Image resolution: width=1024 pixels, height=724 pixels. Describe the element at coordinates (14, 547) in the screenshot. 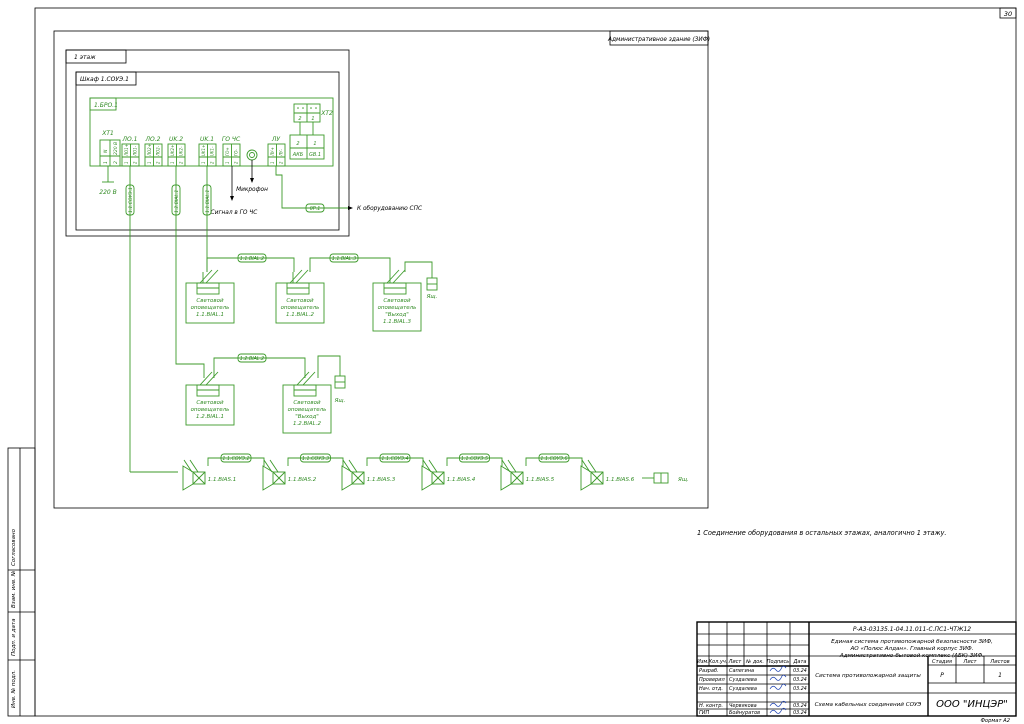

I see `stamp-agreed: Согласовано` at that location.